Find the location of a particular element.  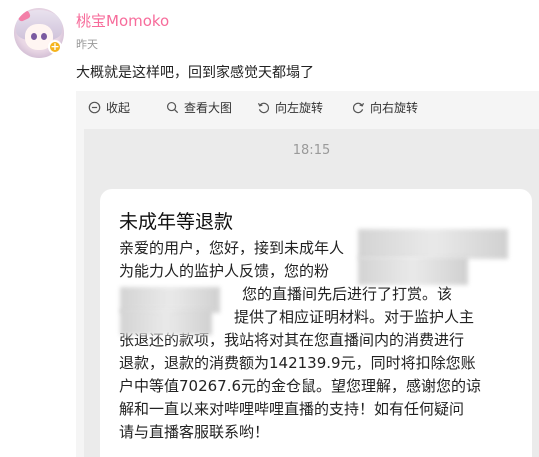

collapse-button: 收起 is located at coordinates (109, 107).